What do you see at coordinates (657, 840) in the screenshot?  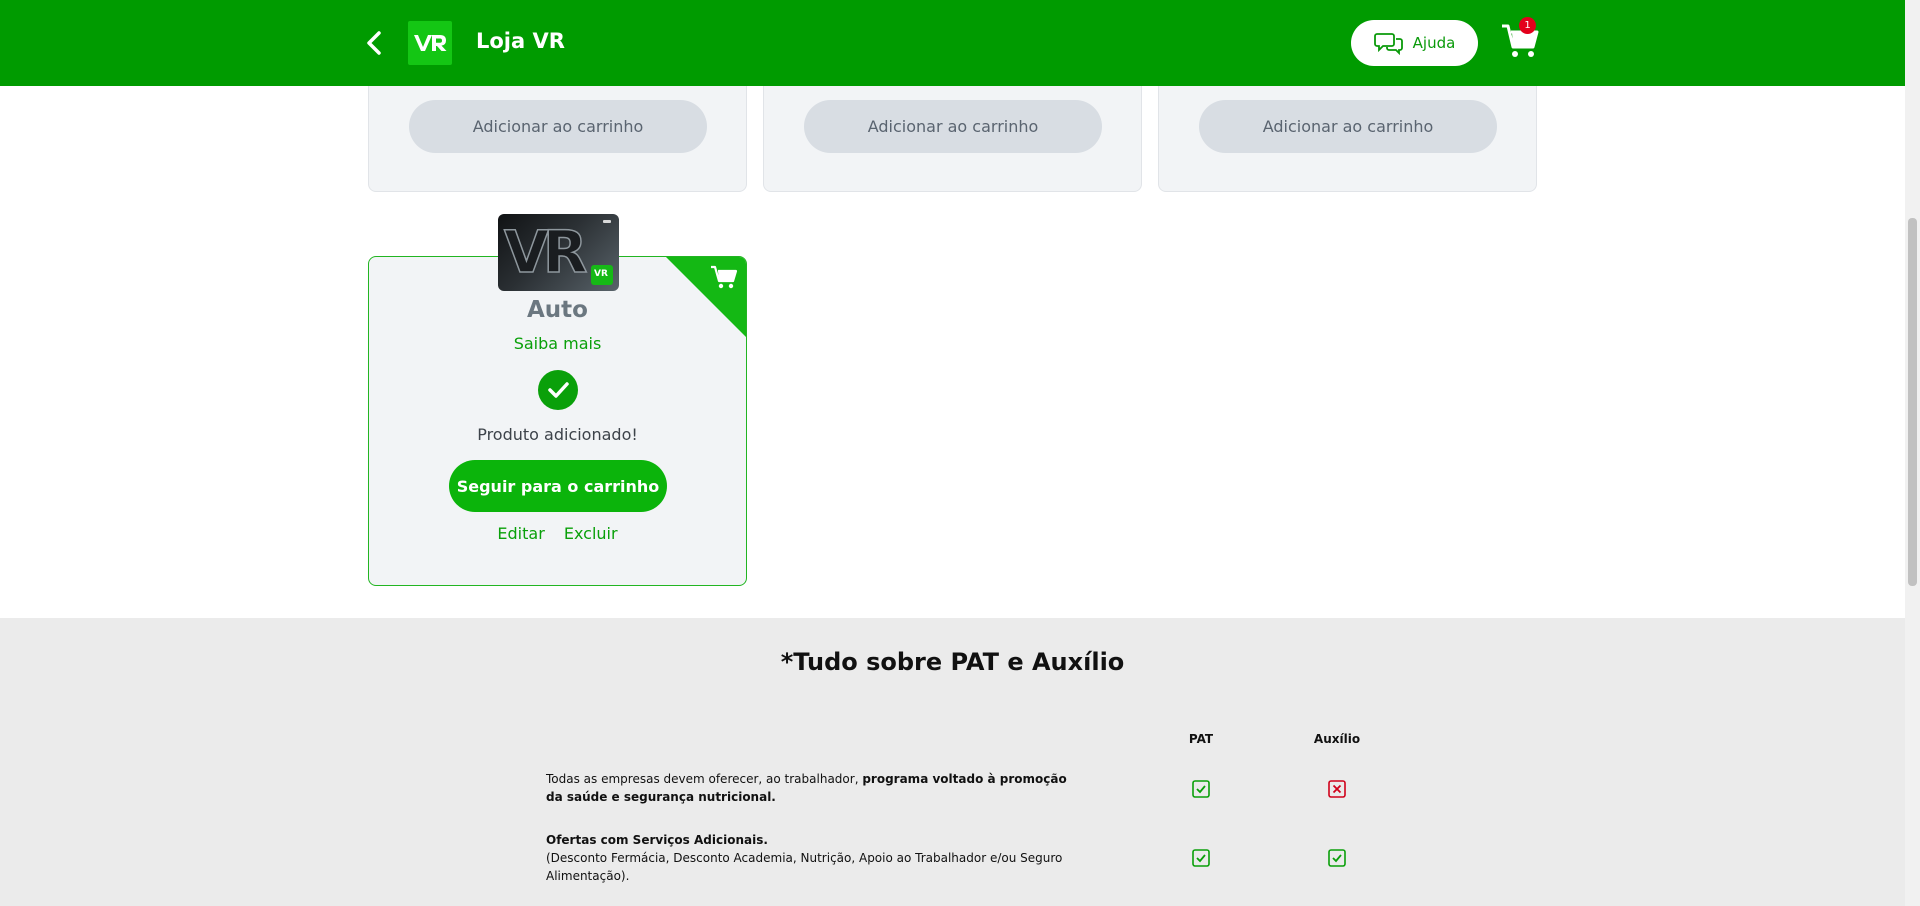 I see `row-text-bold: Ofertas com Serviços Adicionais.` at bounding box center [657, 840].